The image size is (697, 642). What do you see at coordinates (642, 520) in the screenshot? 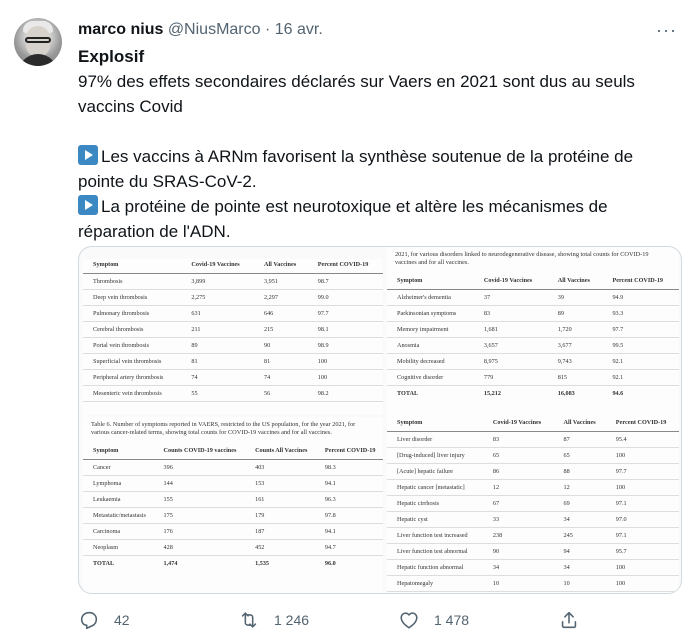
I see `table-cell: 97.0` at bounding box center [642, 520].